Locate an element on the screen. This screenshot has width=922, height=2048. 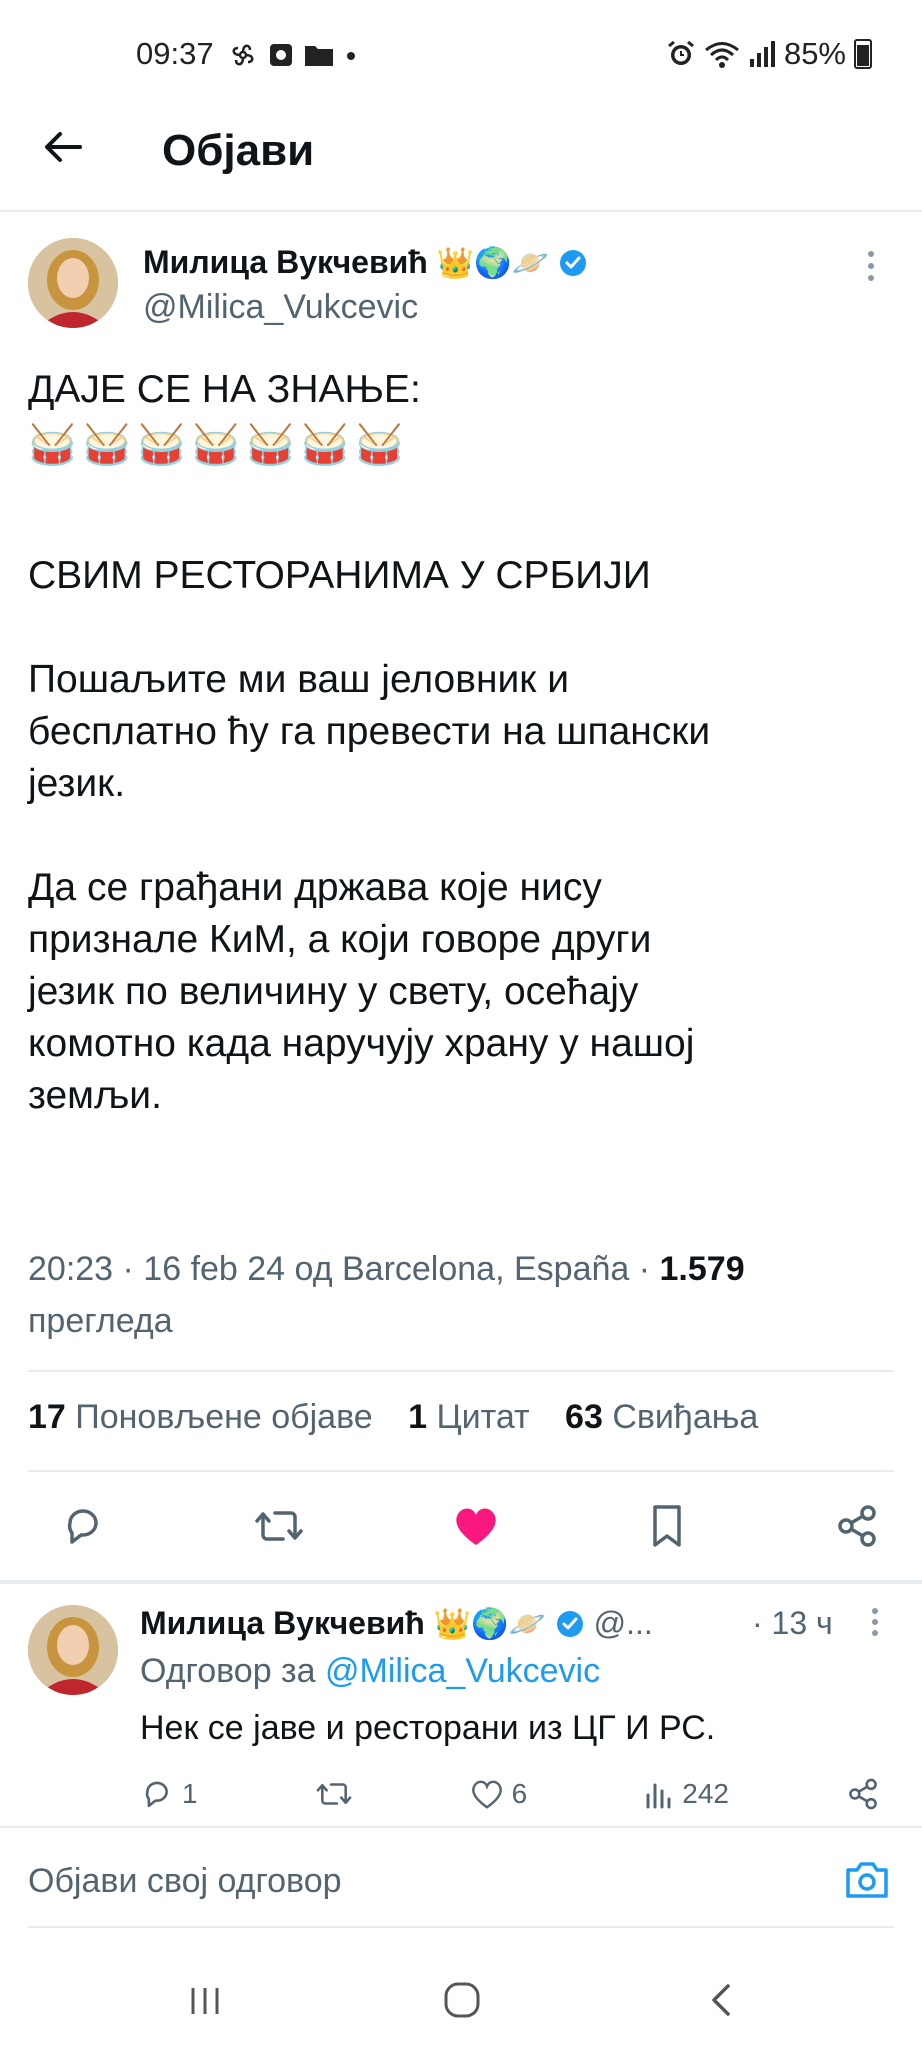
camera-icon is located at coordinates (867, 1882).